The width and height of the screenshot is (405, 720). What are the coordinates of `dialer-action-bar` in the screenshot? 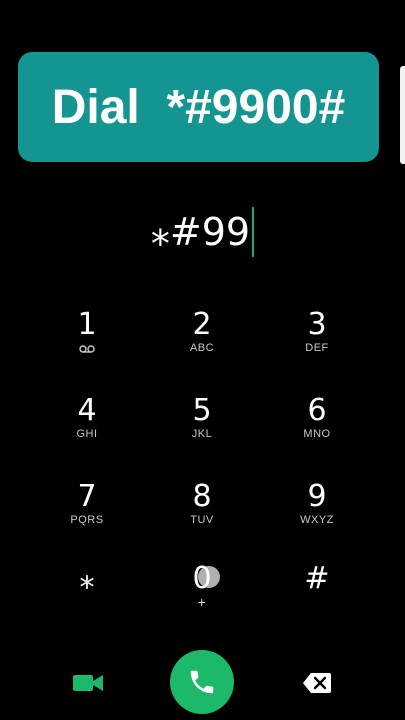 It's located at (202, 683).